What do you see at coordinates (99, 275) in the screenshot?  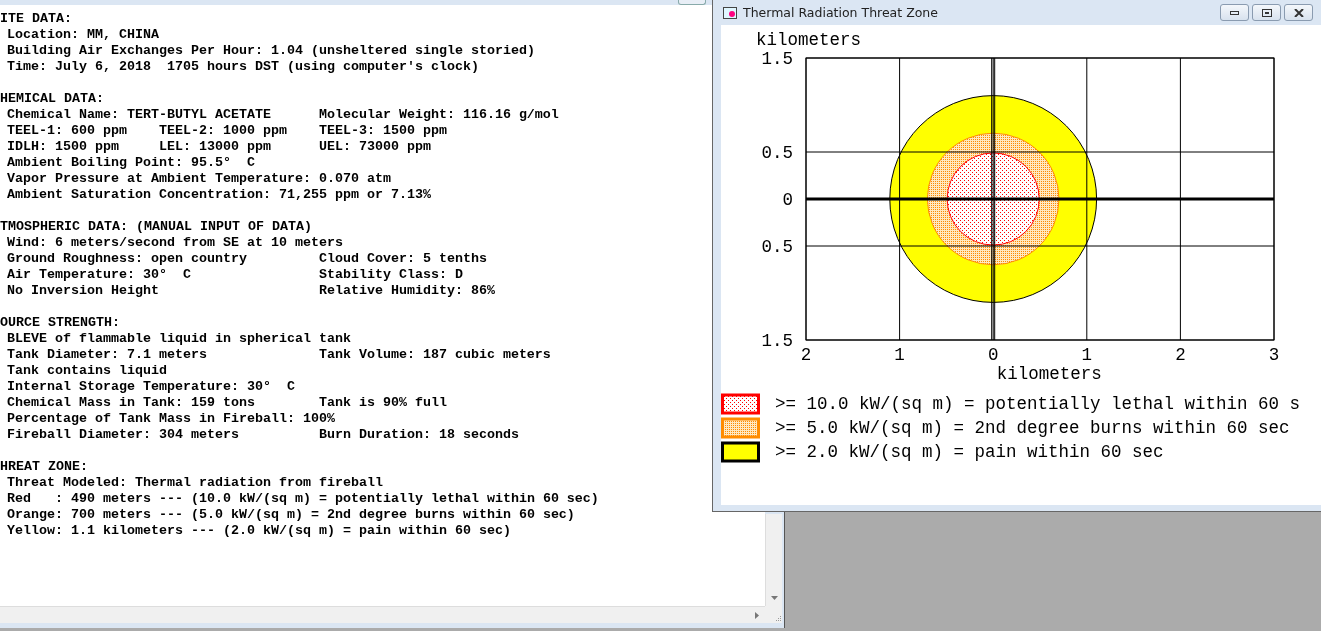 I see `report-line: Air Temperature: 30° C` at bounding box center [99, 275].